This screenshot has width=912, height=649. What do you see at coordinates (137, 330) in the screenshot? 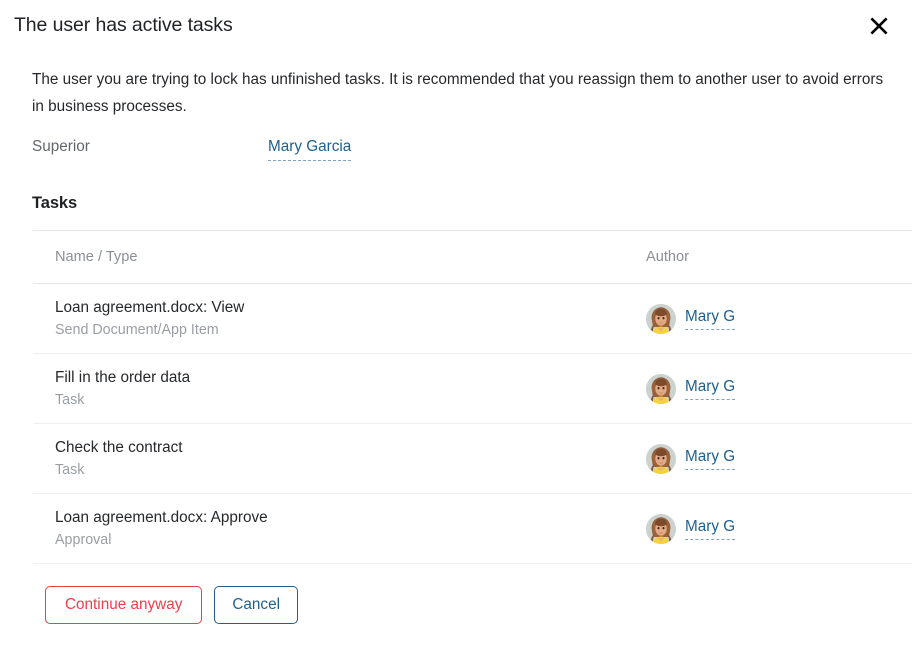
I see `task-type: Send Document/App Item` at bounding box center [137, 330].